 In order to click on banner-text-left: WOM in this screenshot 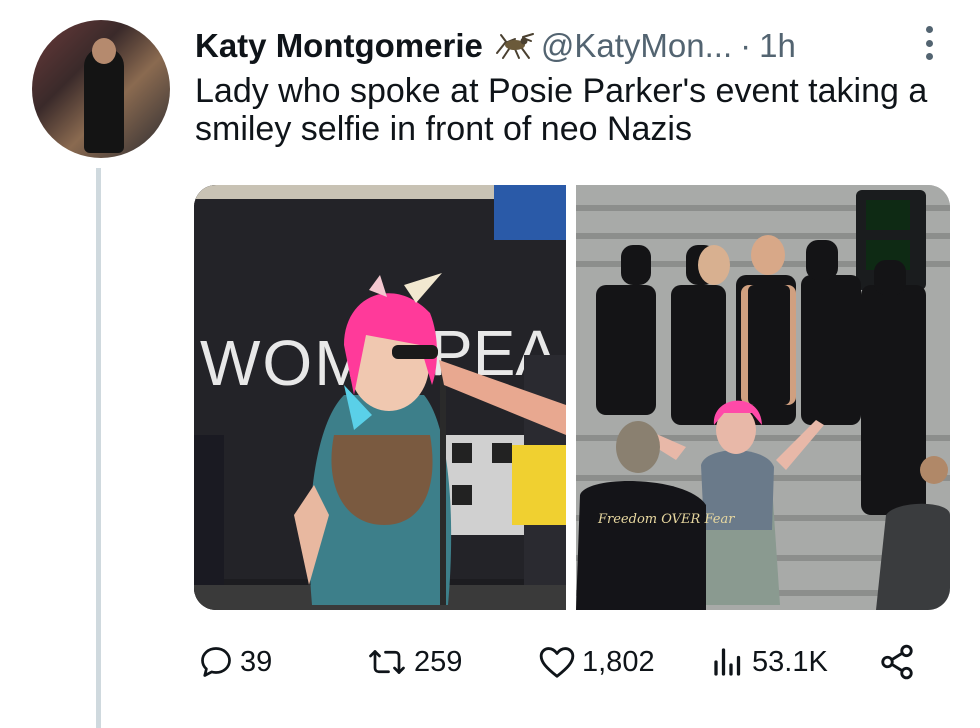, I will do `click(285, 363)`.